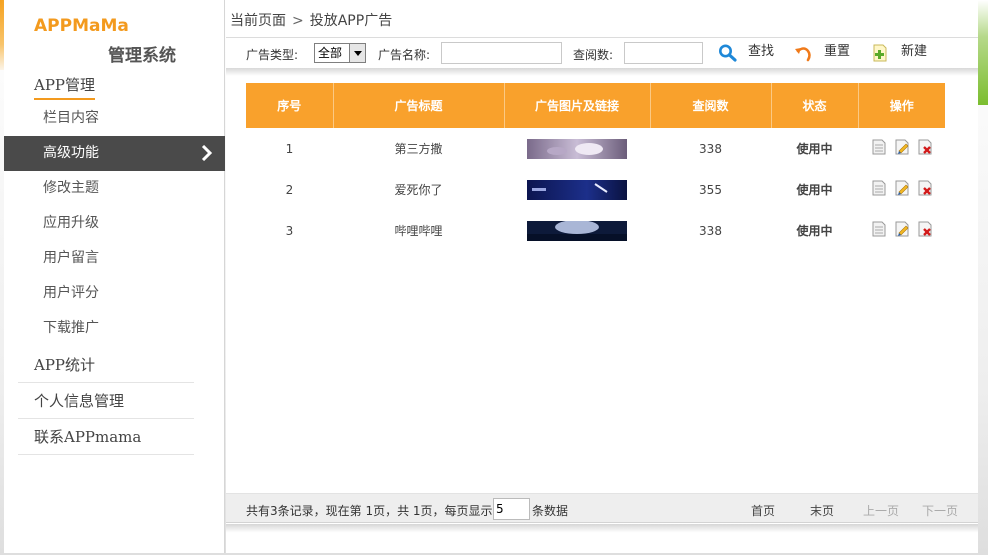 The height and width of the screenshot is (555, 988). What do you see at coordinates (289, 189) in the screenshot?
I see `row-number: 2` at bounding box center [289, 189].